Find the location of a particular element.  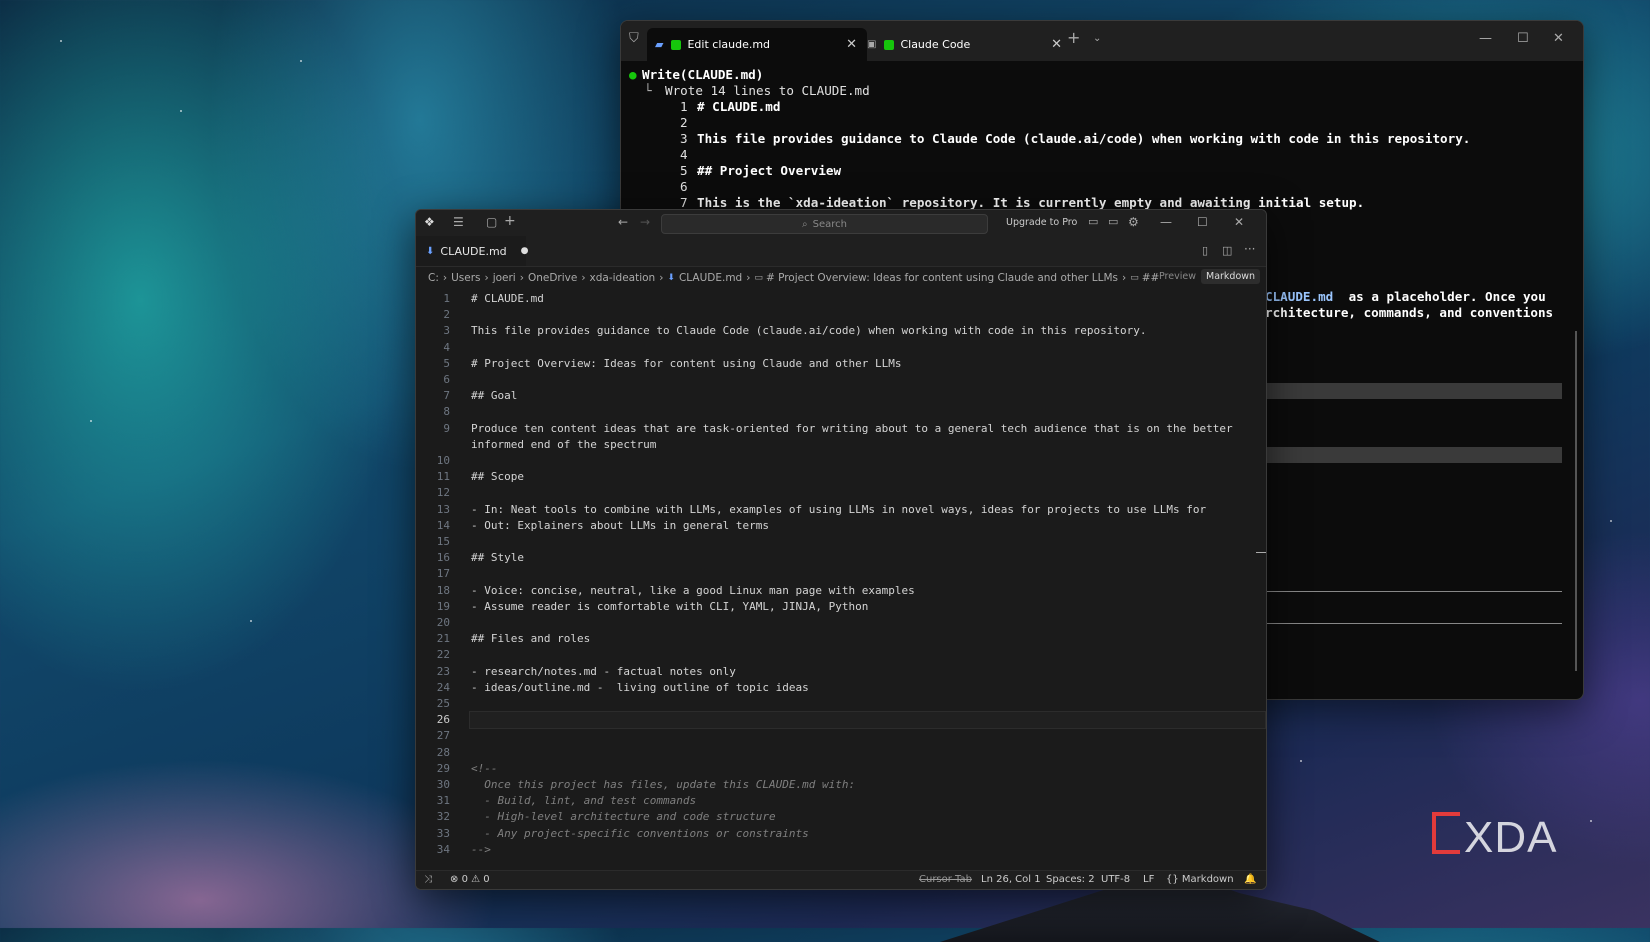

markdown-button: Markdown is located at coordinates (1231, 276).